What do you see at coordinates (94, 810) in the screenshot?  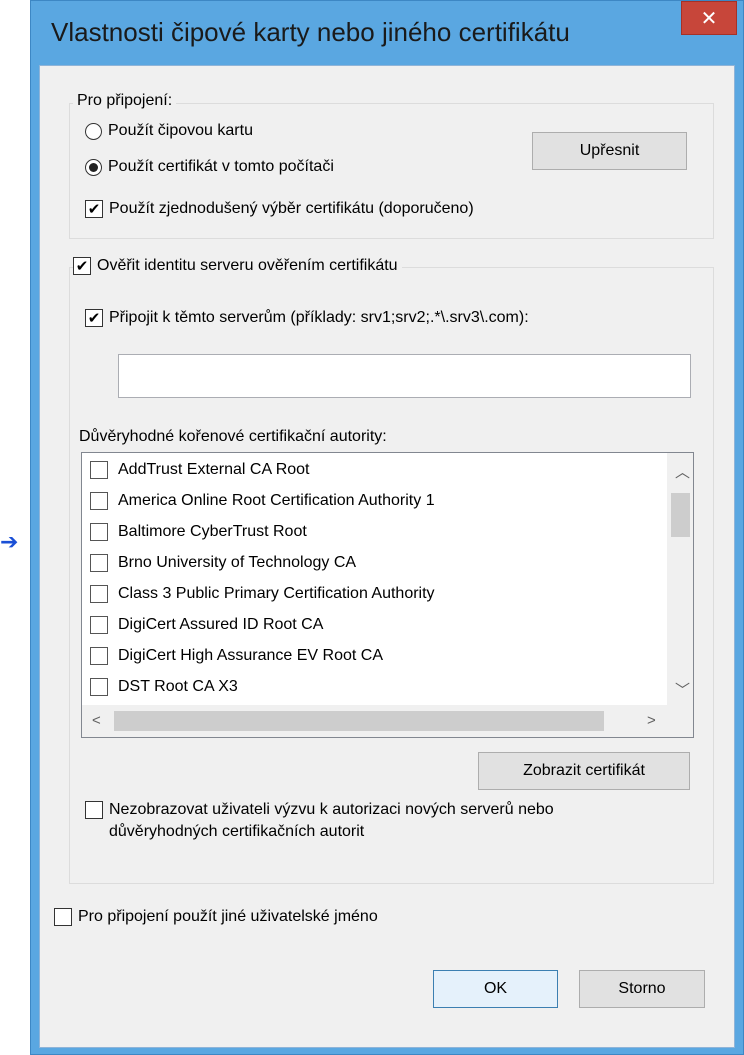 I see `no-prompt-checkbox` at bounding box center [94, 810].